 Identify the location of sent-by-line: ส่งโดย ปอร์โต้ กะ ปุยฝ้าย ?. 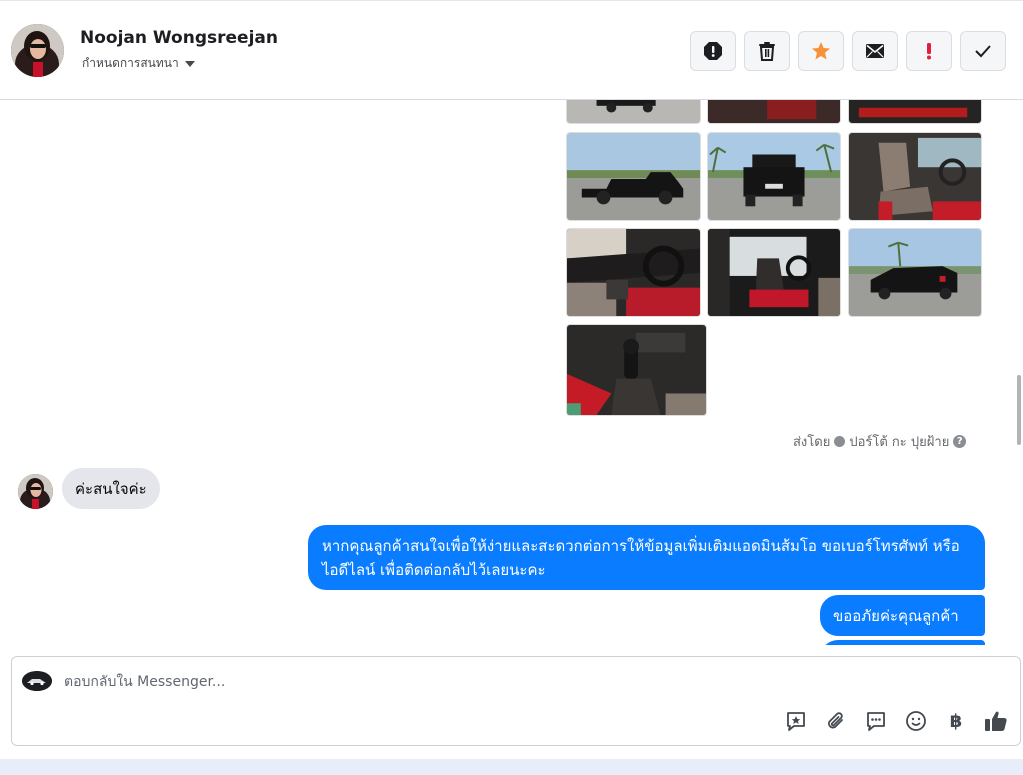
(880, 441).